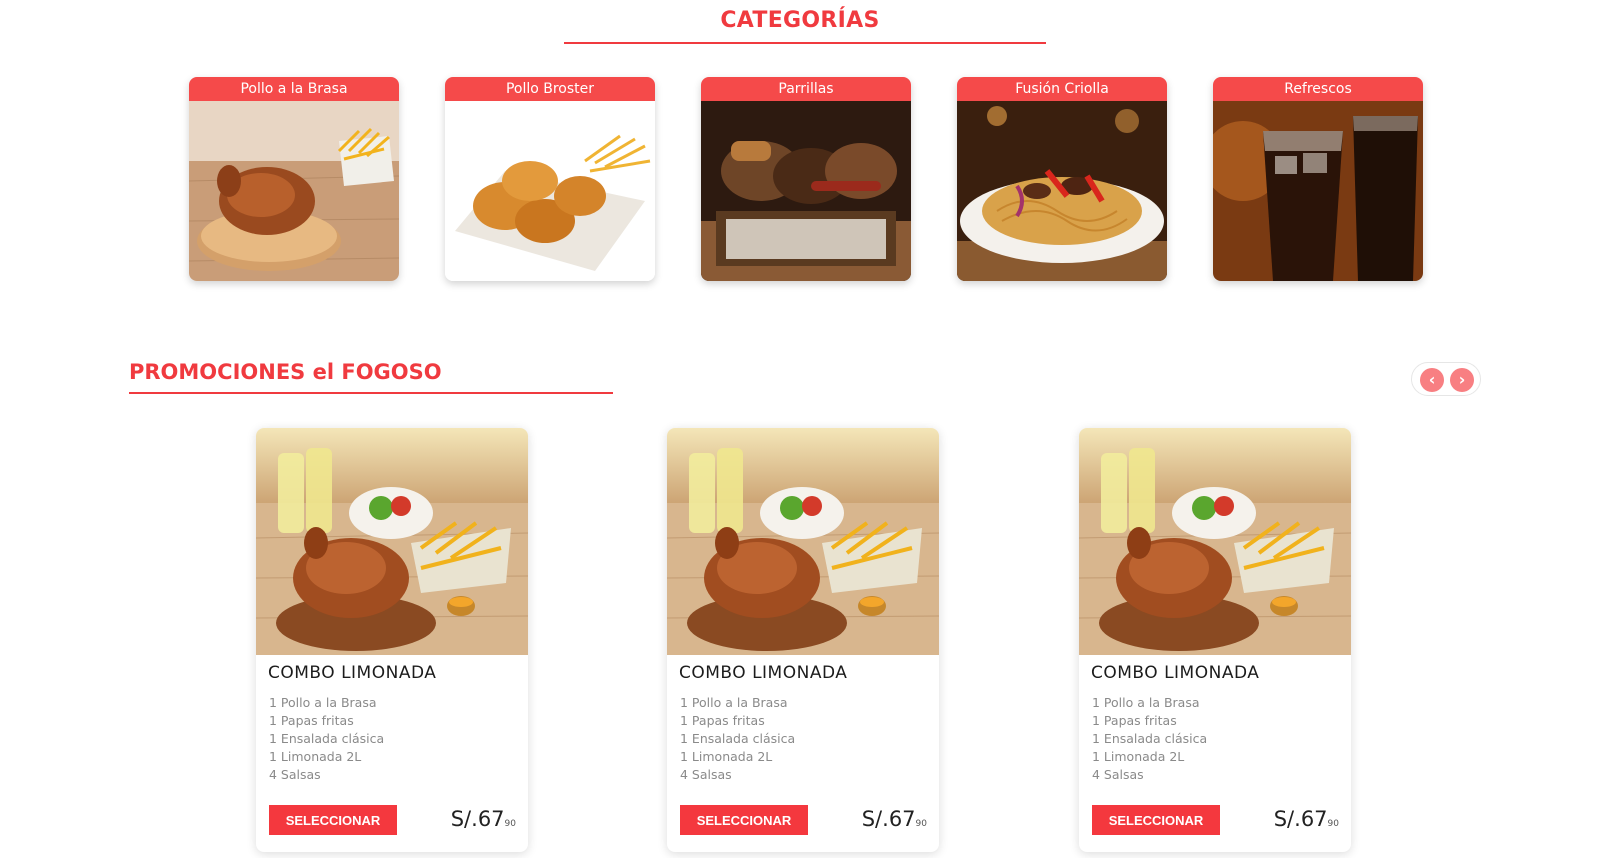 The image size is (1600, 858). Describe the element at coordinates (806, 89) in the screenshot. I see `category-label: Parrillas` at that location.